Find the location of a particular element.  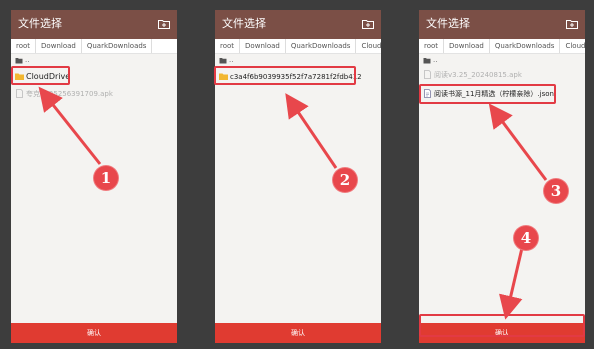

list-item: 夸克17252563917​09.apk is located at coordinates (94, 94).